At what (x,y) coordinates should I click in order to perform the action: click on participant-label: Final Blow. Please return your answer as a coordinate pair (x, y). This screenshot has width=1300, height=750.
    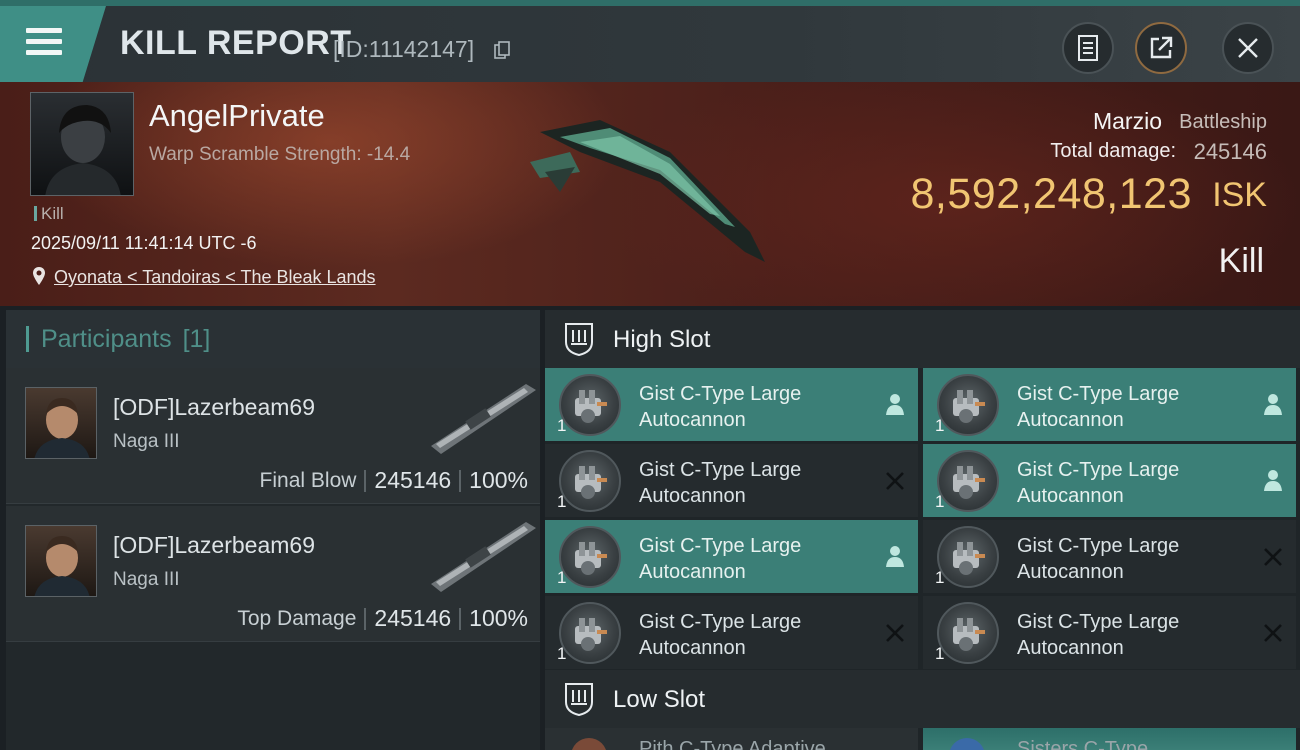
    Looking at the image, I should click on (308, 480).